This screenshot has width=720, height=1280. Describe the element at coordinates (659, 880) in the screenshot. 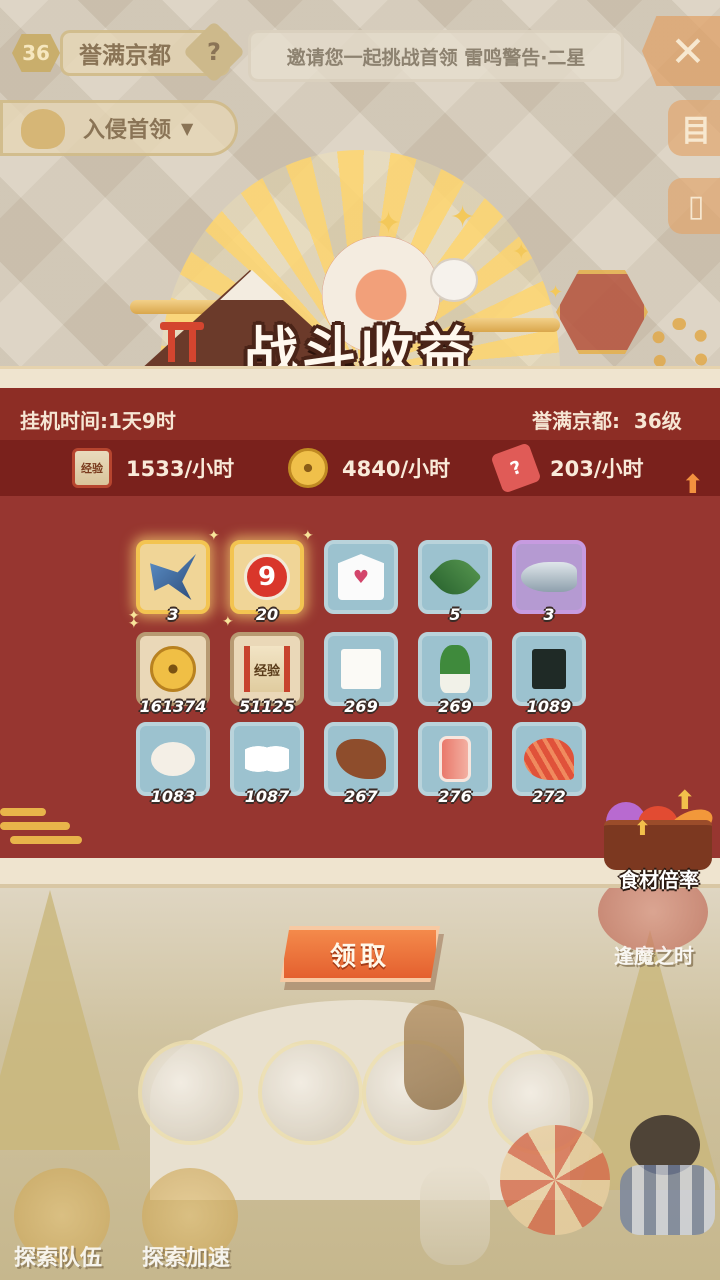

I see `food-multiplier-label: 食材倍率` at that location.